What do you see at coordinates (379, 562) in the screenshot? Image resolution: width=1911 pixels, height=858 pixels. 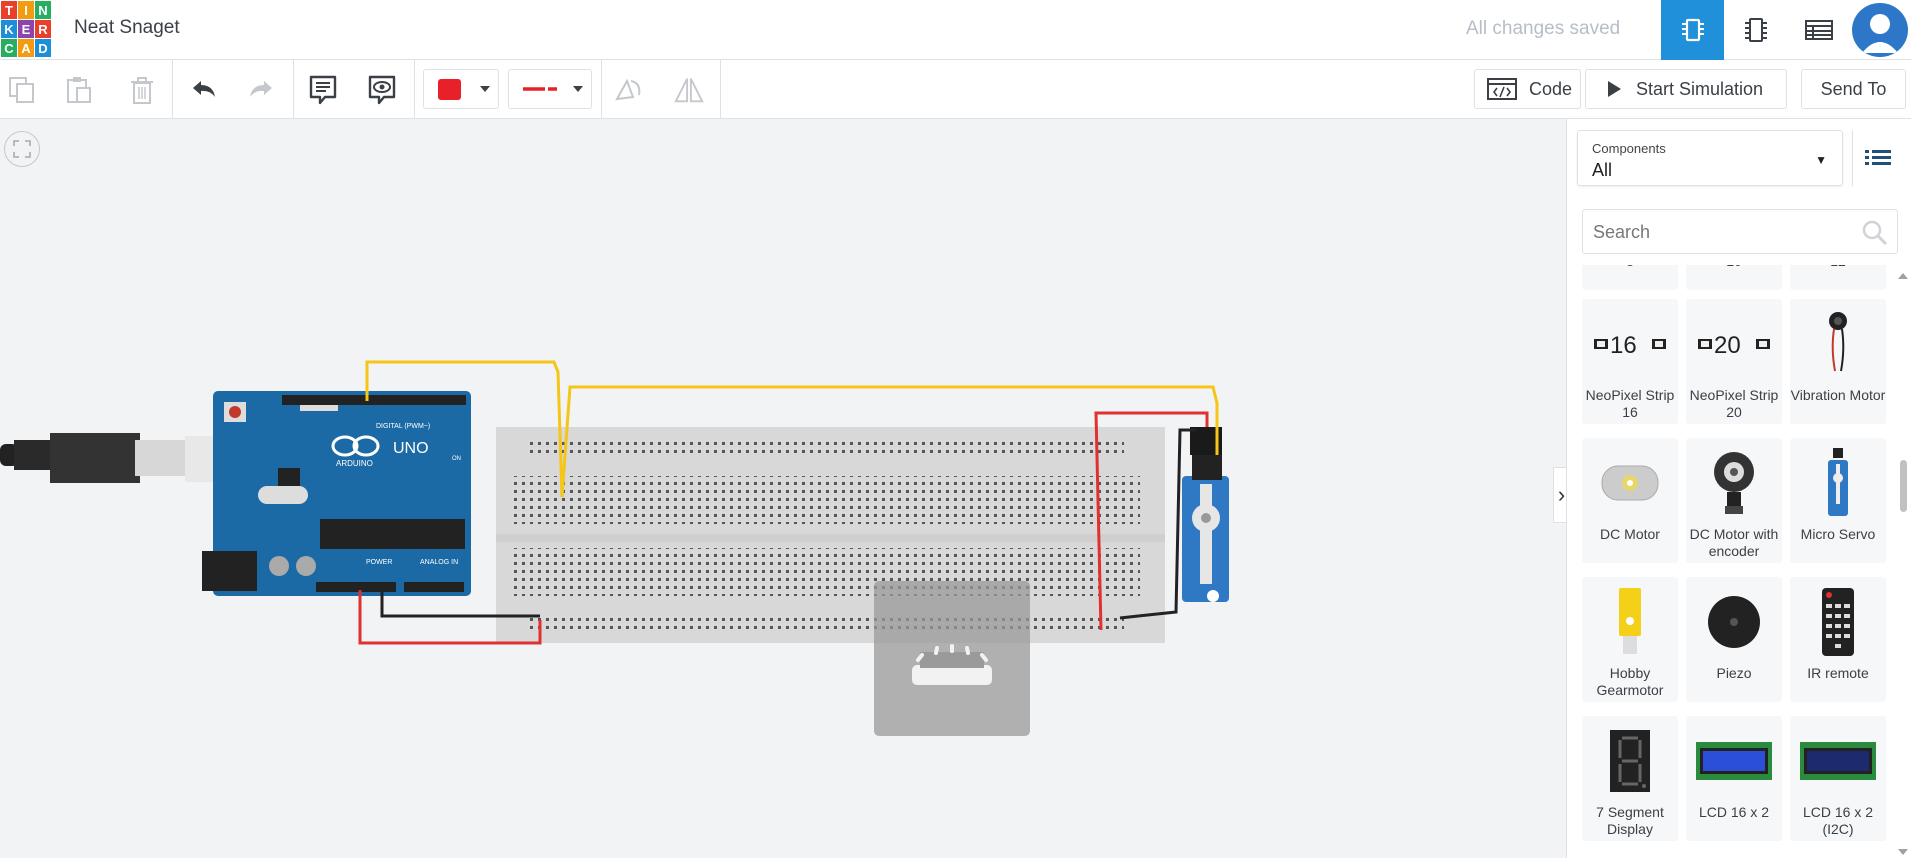 I see `power-label: POWER` at bounding box center [379, 562].